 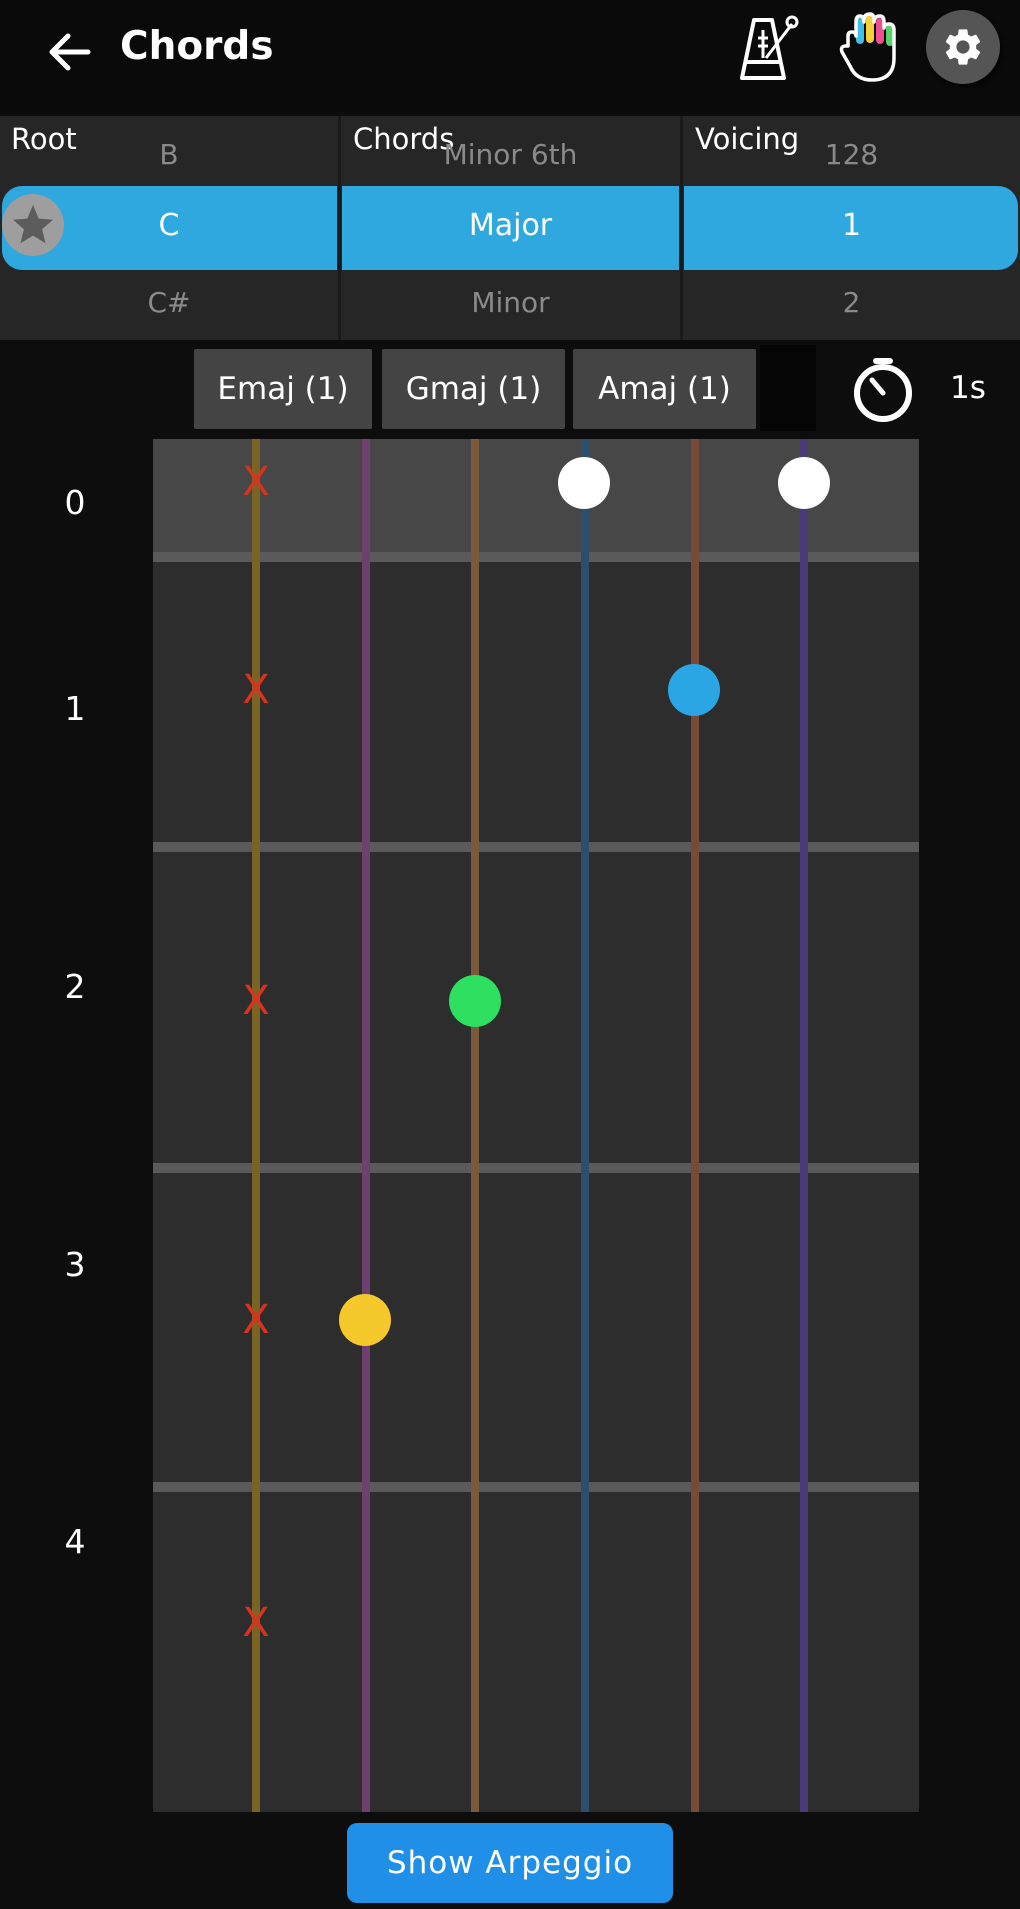 I want to click on voicing-wheel: Voicing 128 1 2, so click(x=851, y=228).